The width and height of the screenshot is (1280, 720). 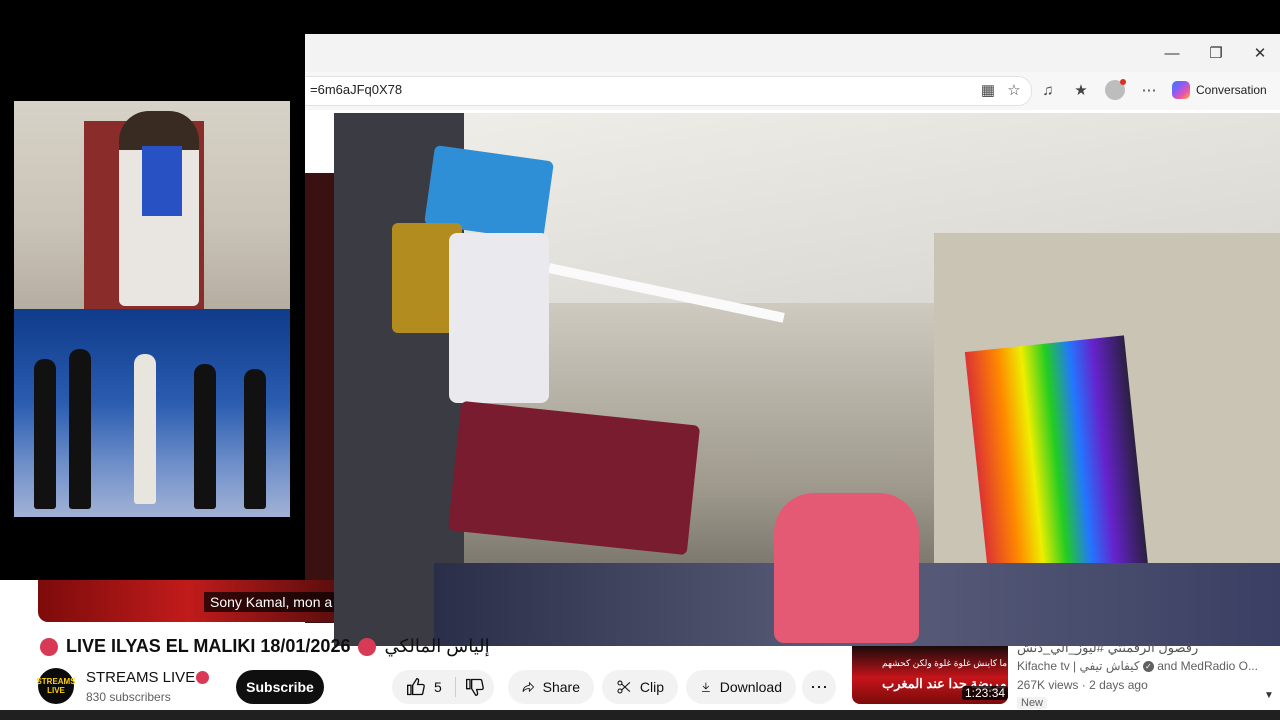 What do you see at coordinates (356, 89) in the screenshot?
I see `url-text: =6m6aJFq0X78` at bounding box center [356, 89].